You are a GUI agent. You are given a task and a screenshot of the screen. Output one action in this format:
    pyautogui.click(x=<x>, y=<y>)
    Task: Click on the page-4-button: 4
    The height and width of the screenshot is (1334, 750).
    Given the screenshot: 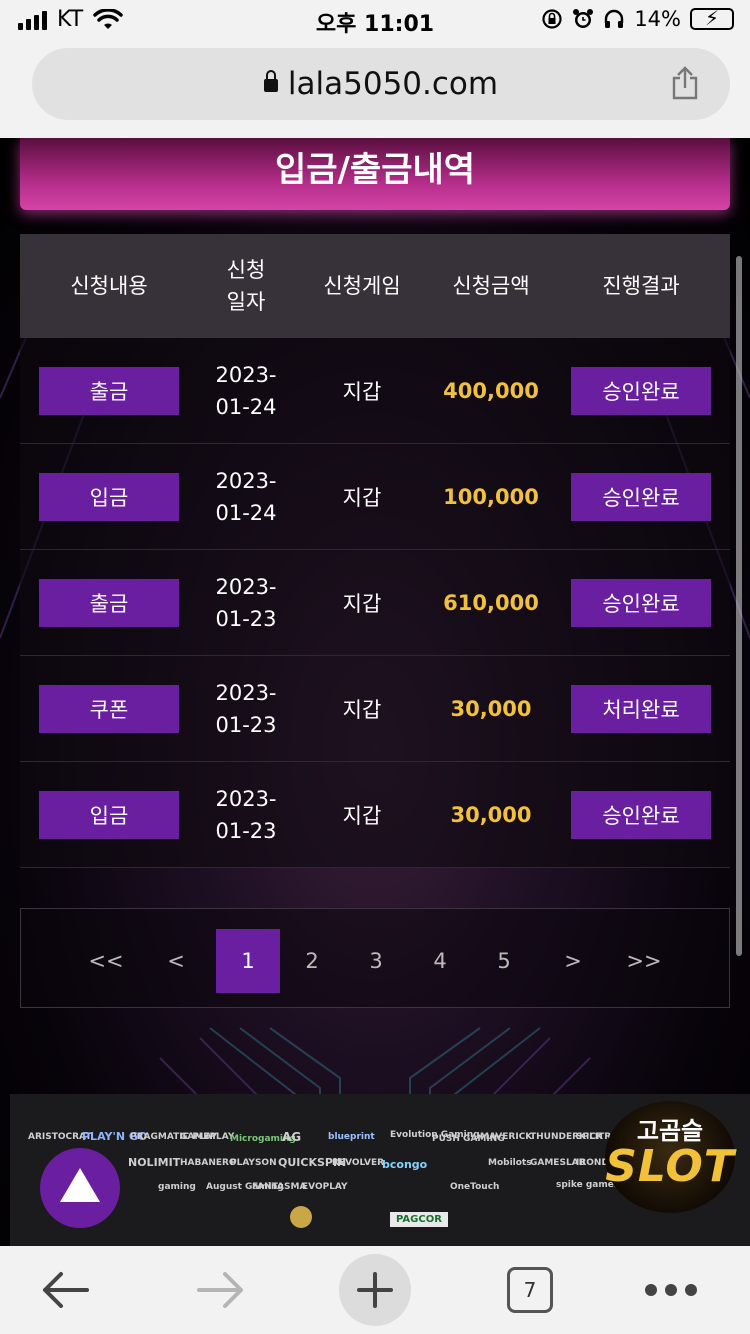 What is the action you would take?
    pyautogui.click(x=440, y=961)
    